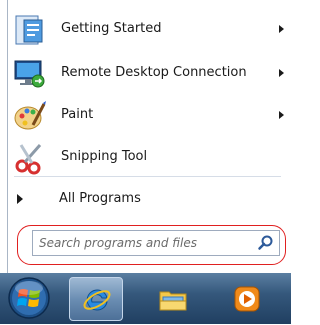  Describe the element at coordinates (30, 116) in the screenshot. I see `paint-icon` at that location.